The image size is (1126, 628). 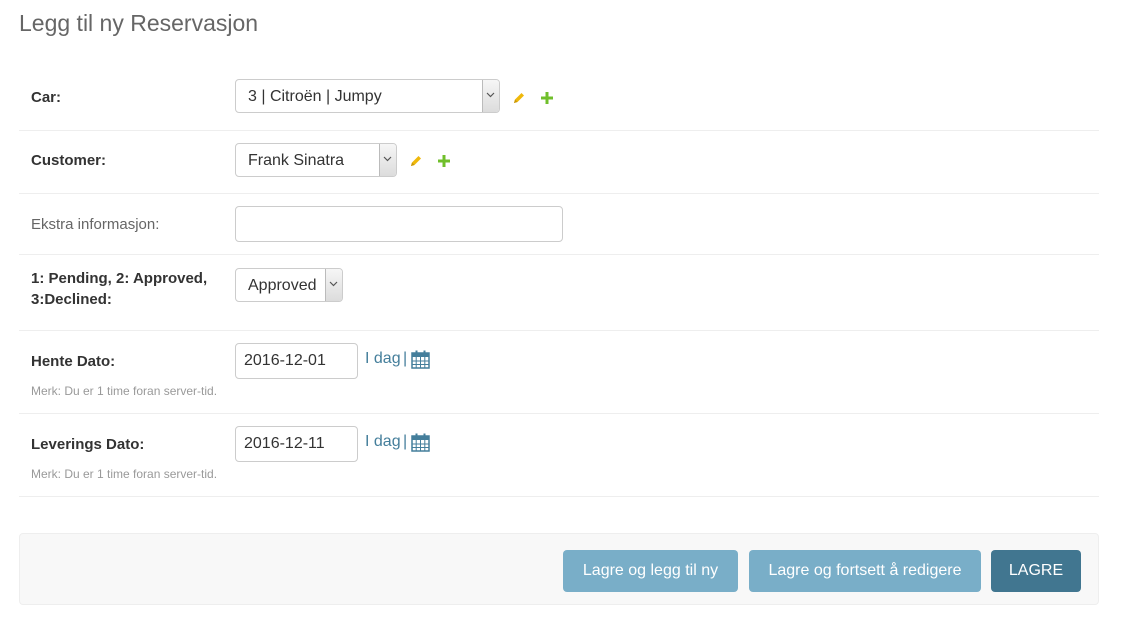 I want to click on car-select-value: 3 | Citroën | Jumpy, so click(x=315, y=96).